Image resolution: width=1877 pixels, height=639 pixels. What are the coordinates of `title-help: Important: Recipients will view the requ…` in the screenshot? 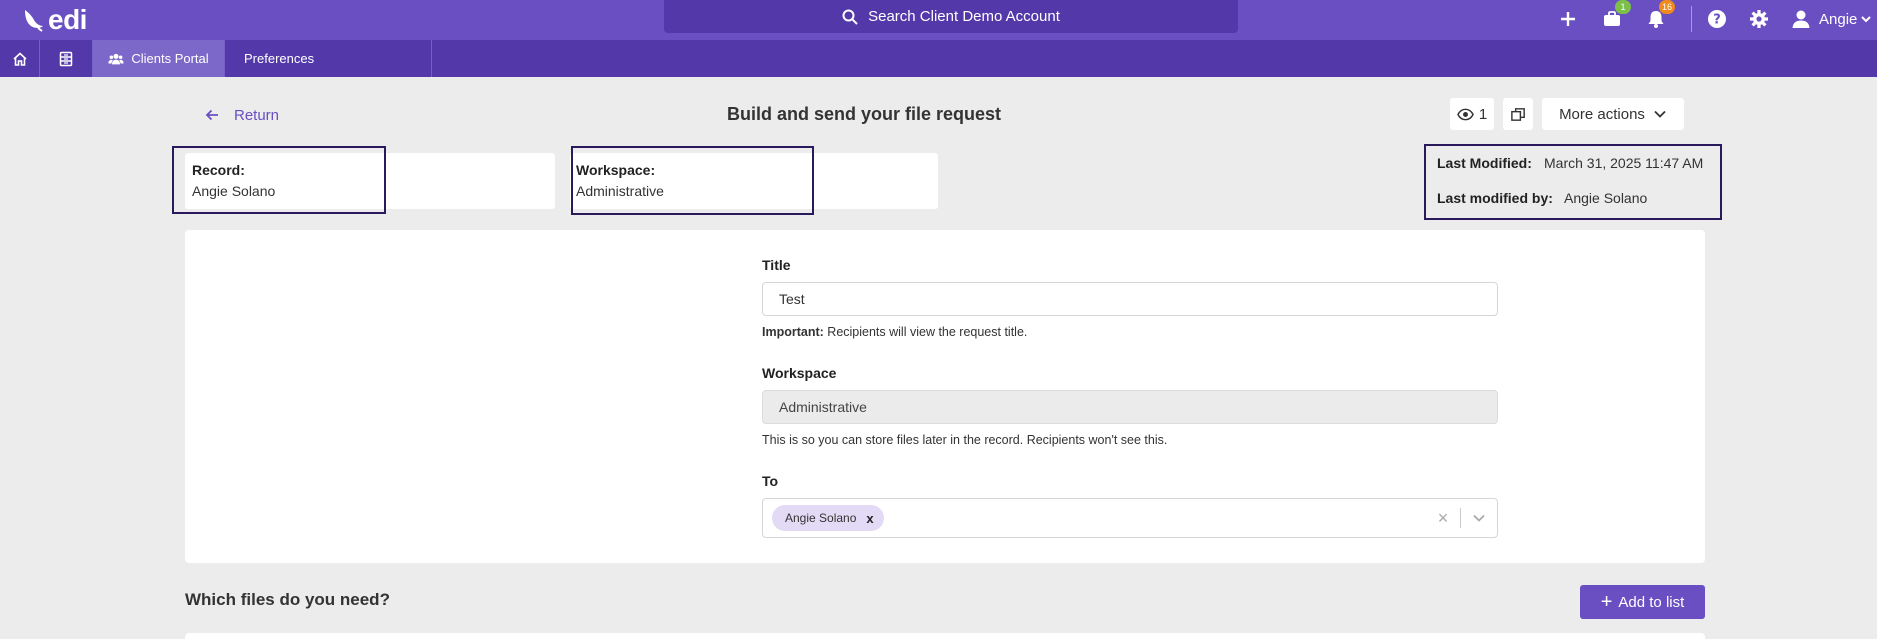 It's located at (894, 332).